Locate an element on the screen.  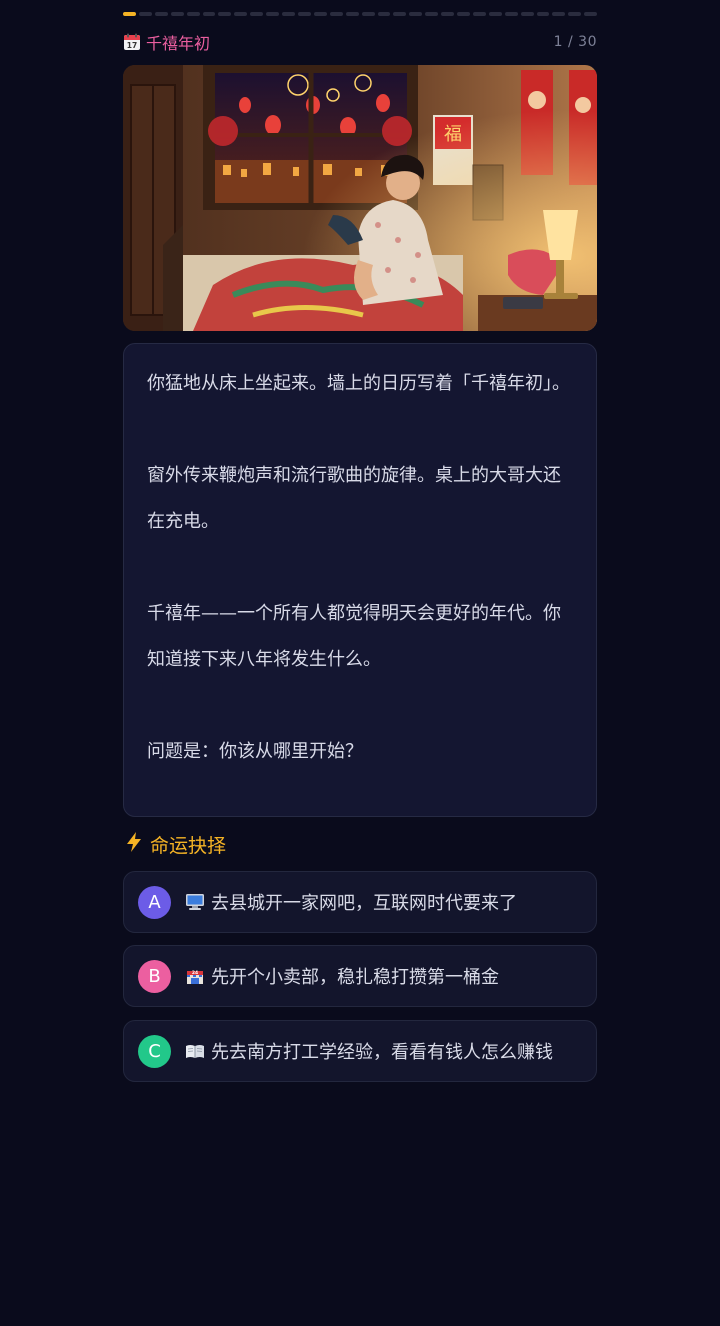
book-icon is located at coordinates (195, 1051).